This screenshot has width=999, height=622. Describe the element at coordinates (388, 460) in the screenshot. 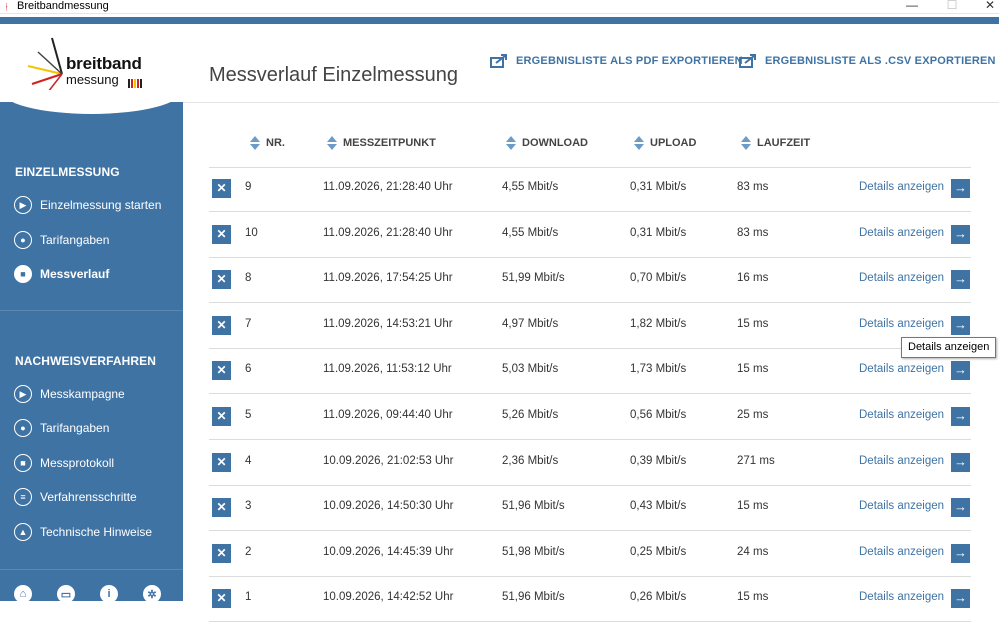

I see `cell-time: 10.09.2026, 21:02:53 Uhr` at that location.